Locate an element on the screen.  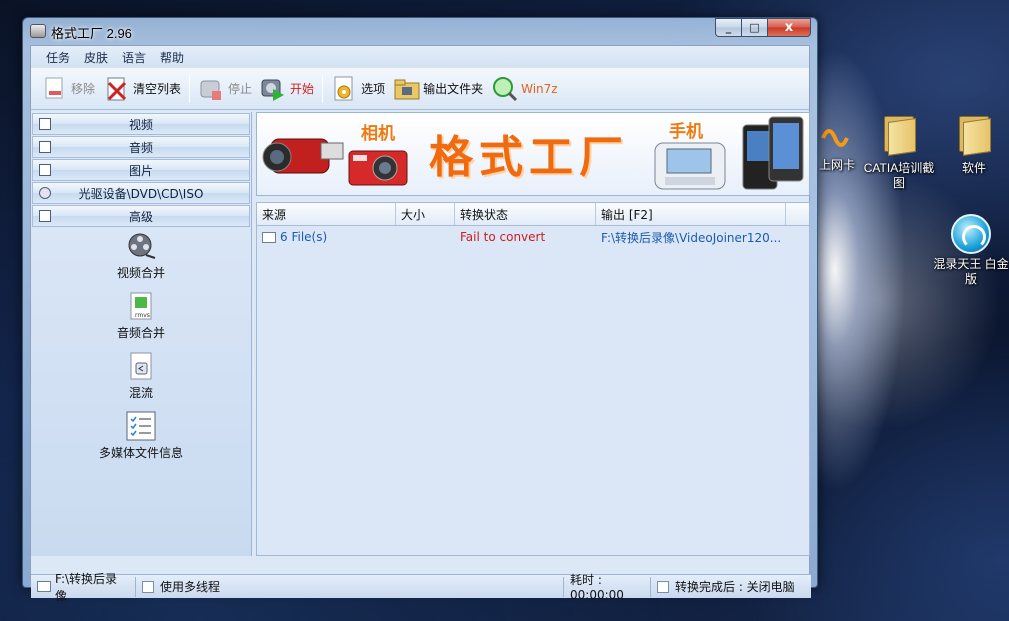
camera-icon is located at coordinates (378, 168).